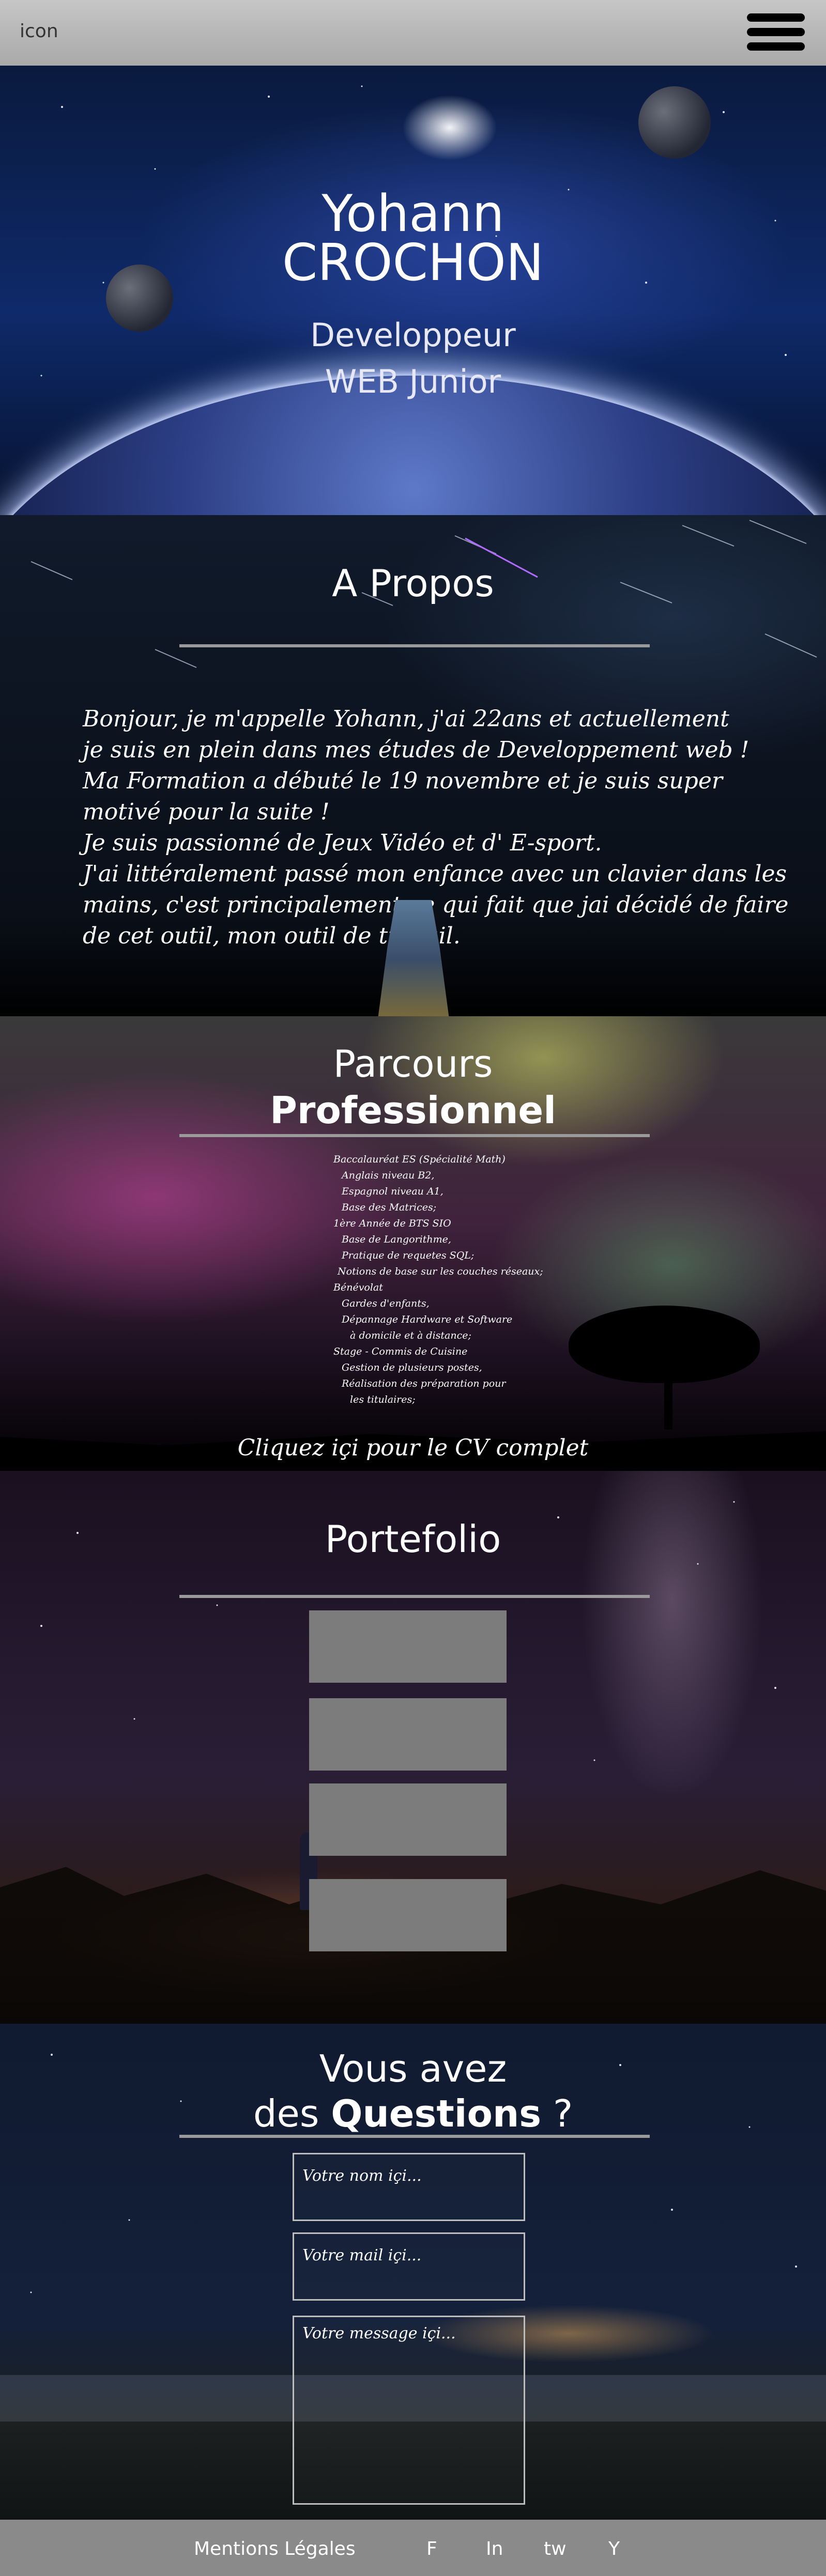 The image size is (826, 2576). Describe the element at coordinates (396, 1239) in the screenshot. I see `career-item: Base de Langorithme,` at that location.